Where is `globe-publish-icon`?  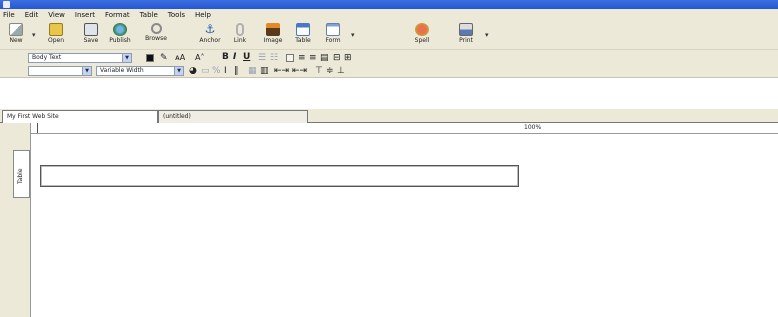
globe-publish-icon is located at coordinates (120, 29).